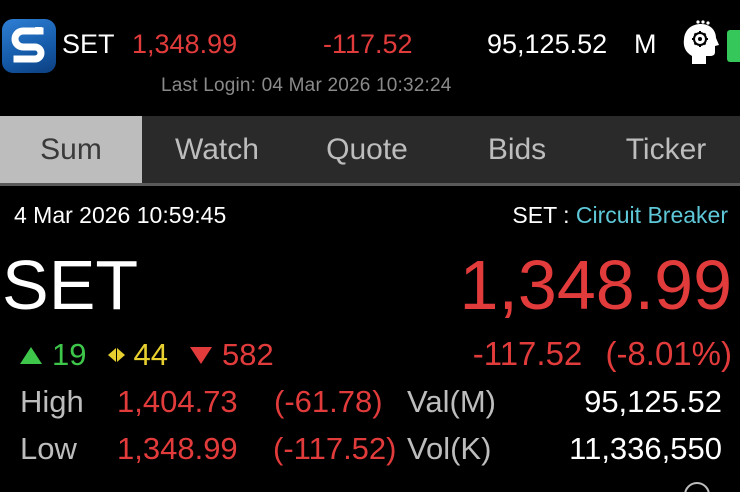 The height and width of the screenshot is (492, 740). Describe the element at coordinates (645, 44) in the screenshot. I see `header-turnover-unit: M` at that location.